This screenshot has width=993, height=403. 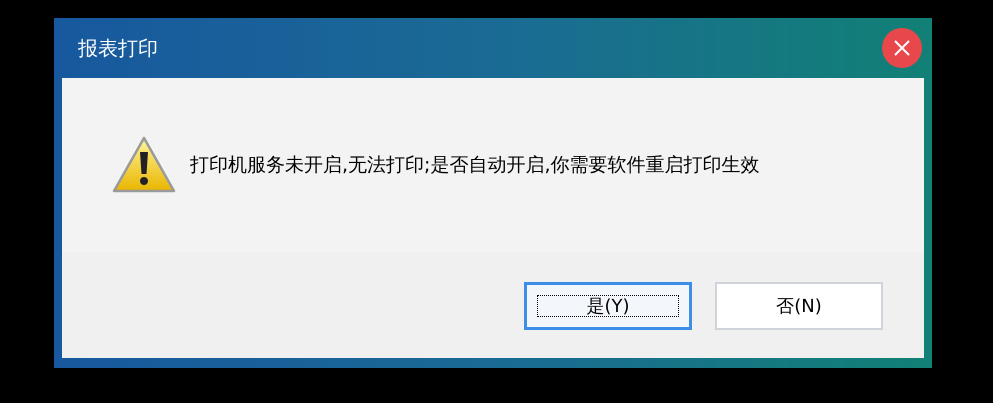 What do you see at coordinates (608, 306) in the screenshot?
I see `dialog-button: 是(Y)` at bounding box center [608, 306].